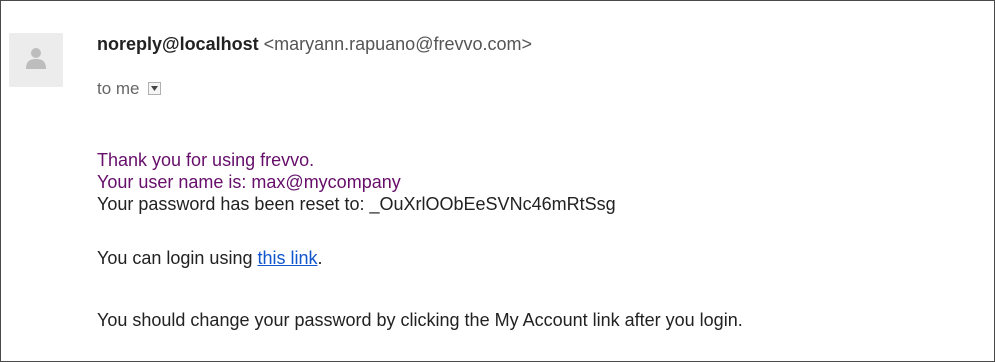 The width and height of the screenshot is (995, 362). Describe the element at coordinates (398, 44) in the screenshot. I see `sender-email: <maryann.rapuano@frevvo.com>` at that location.